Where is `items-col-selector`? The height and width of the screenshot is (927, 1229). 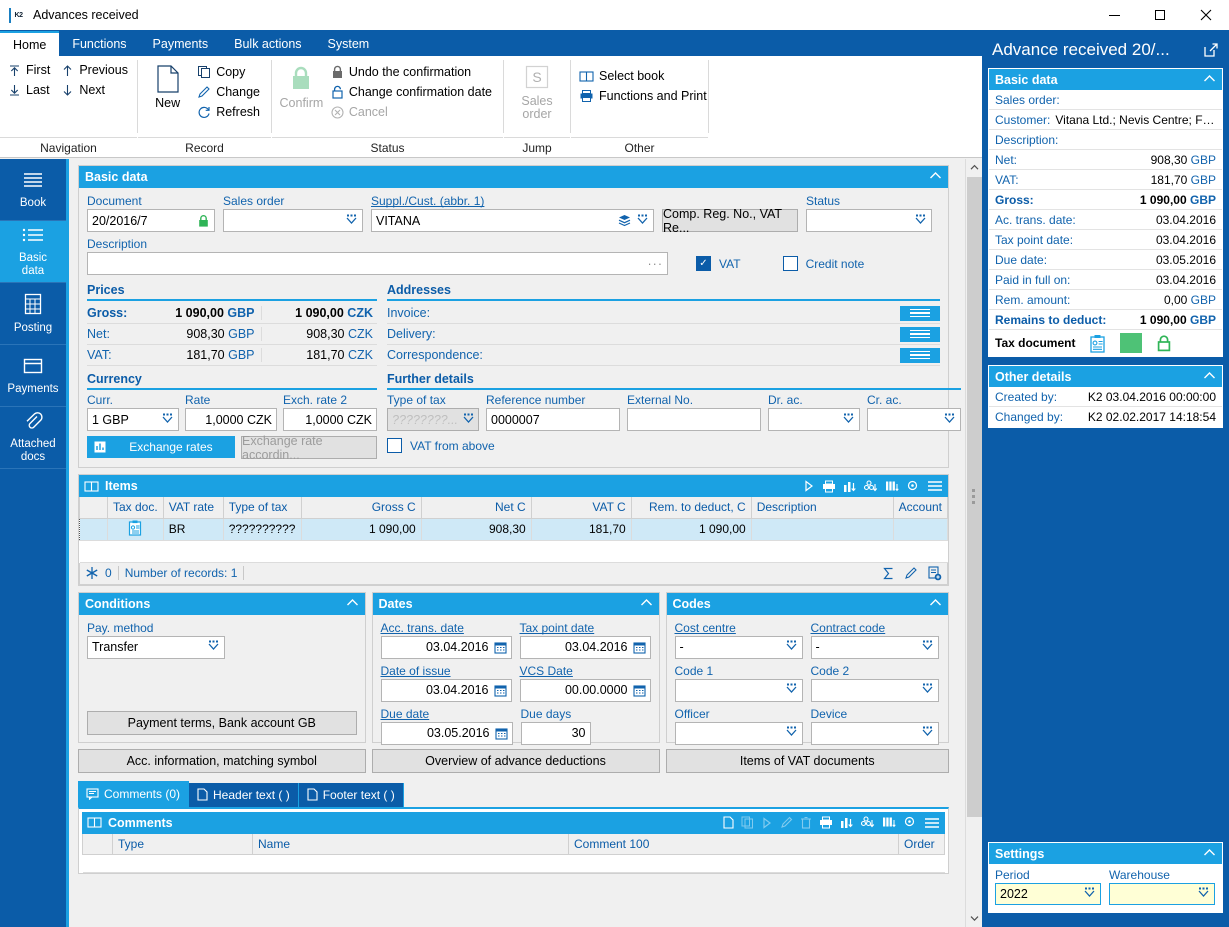 items-col-selector is located at coordinates (93, 508).